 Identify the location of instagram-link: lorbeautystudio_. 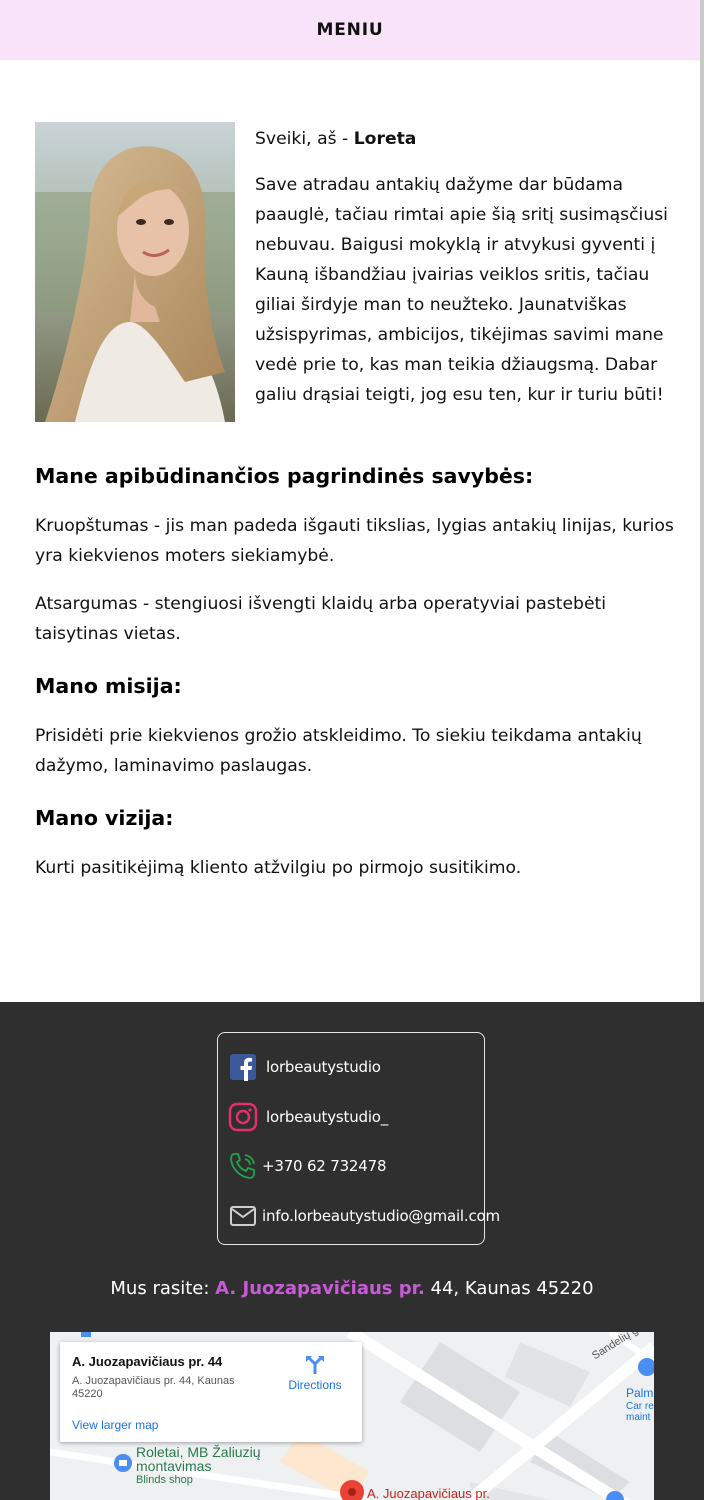
(308, 1117).